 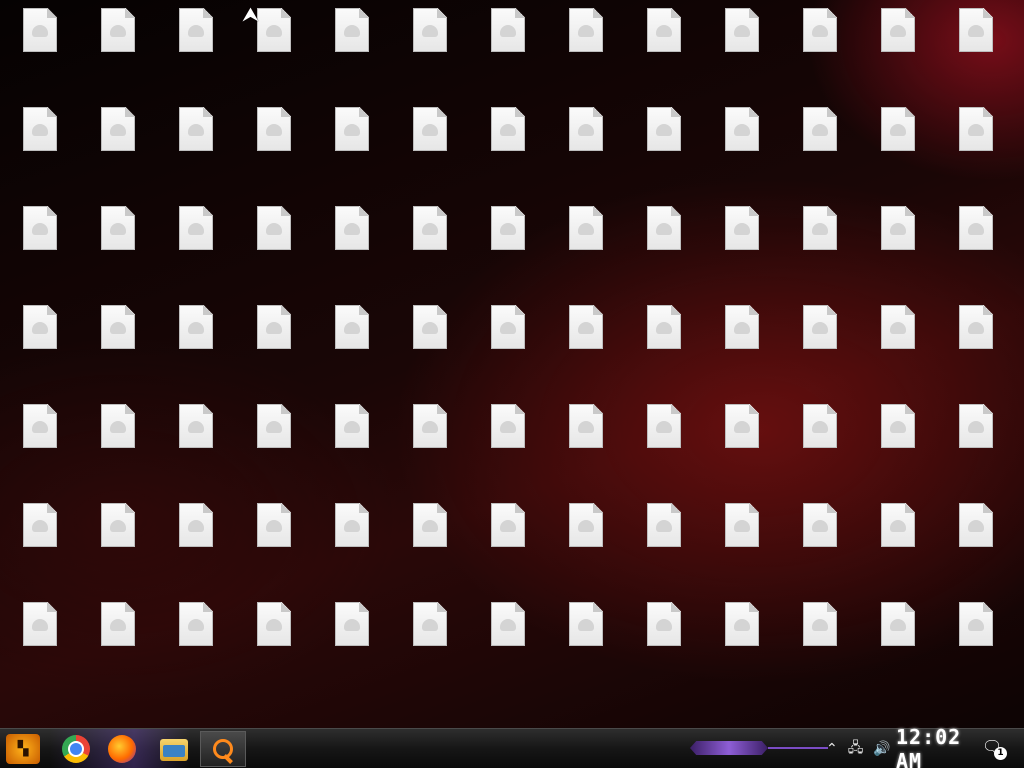 What do you see at coordinates (881, 749) in the screenshot?
I see `volume-icon: 🔊` at bounding box center [881, 749].